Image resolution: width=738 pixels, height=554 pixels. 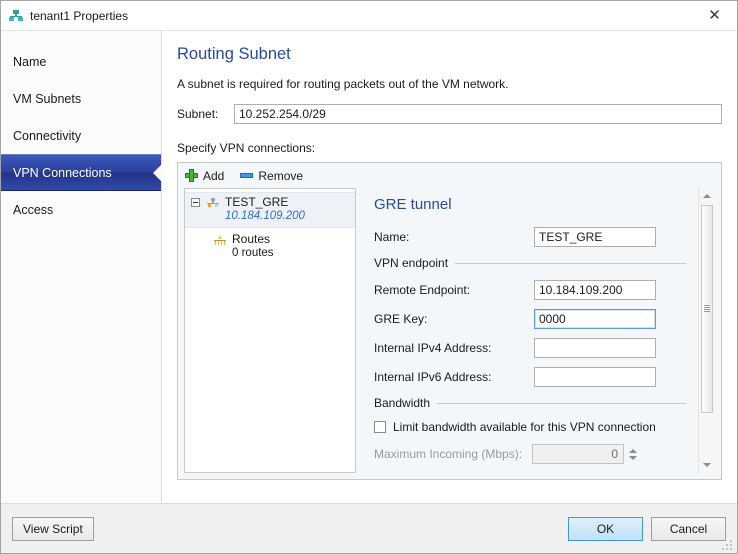 What do you see at coordinates (595, 348) in the screenshot?
I see `internal-ipv4-input` at bounding box center [595, 348].